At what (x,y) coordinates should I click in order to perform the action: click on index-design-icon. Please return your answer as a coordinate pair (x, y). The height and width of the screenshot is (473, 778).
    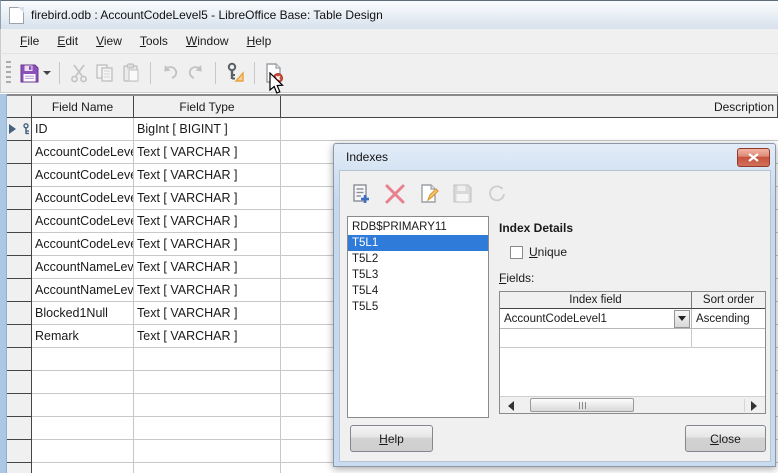
    Looking at the image, I should click on (235, 72).